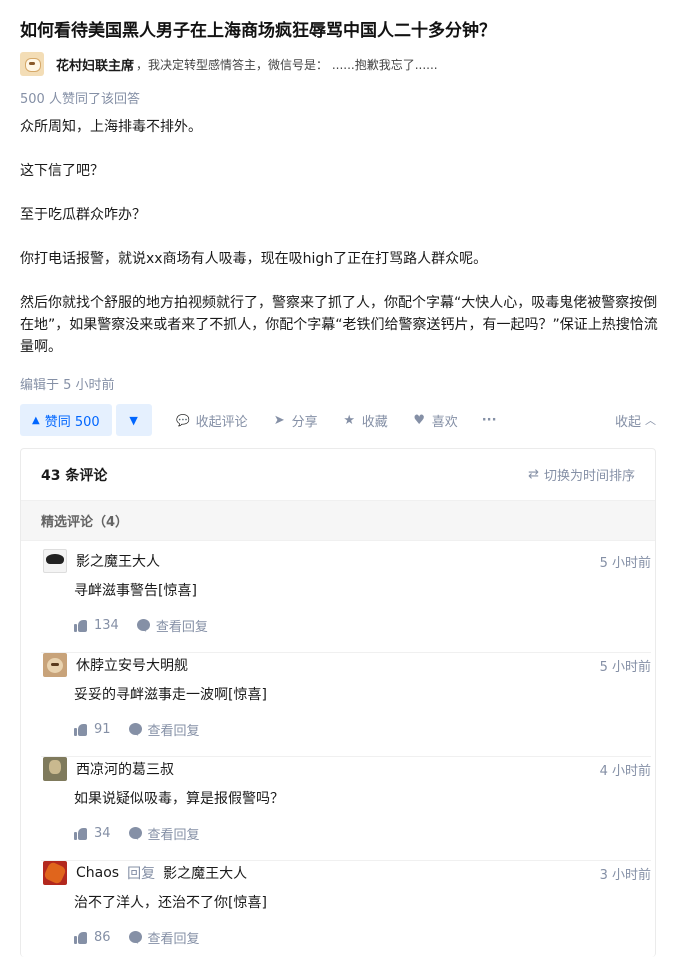 The height and width of the screenshot is (957, 676). Describe the element at coordinates (72, 422) in the screenshot. I see `upvote-label: 赞同 500` at that location.